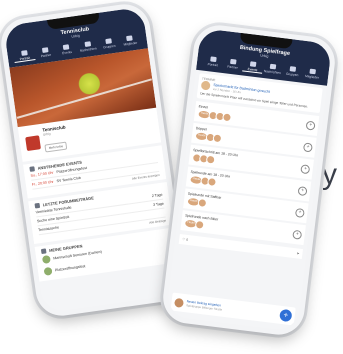 Image resolution: width=343 pixels, height=354 pixels. Describe the element at coordinates (42, 174) in the screenshot. I see `event-date: So., 17:00 Uhr` at that location.